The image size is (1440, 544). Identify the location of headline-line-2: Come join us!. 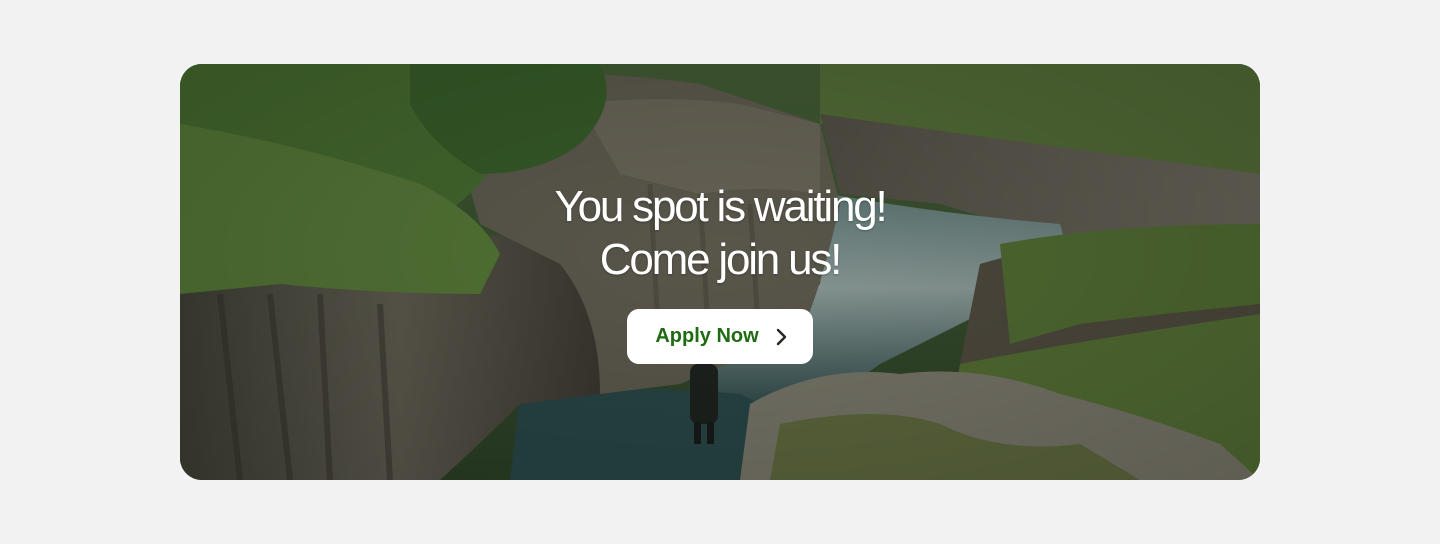
(721, 259).